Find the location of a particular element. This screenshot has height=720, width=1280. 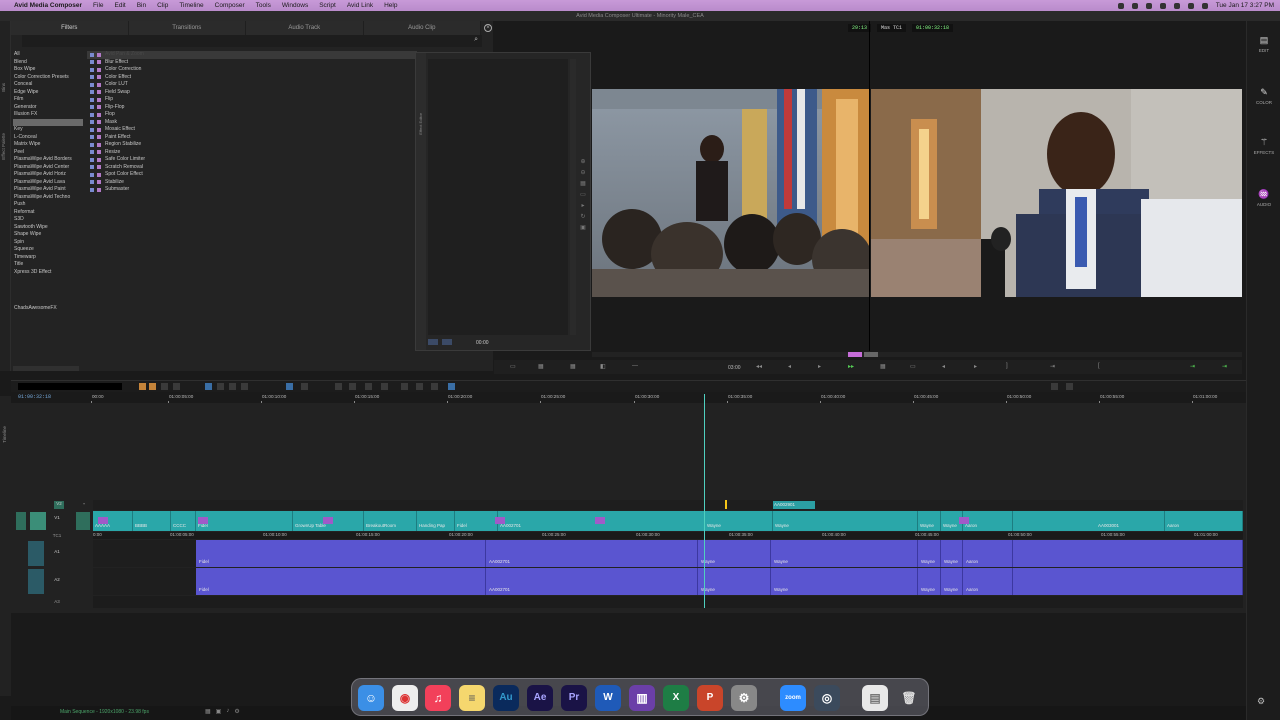

effect-item: Avid Pan & Zoom is located at coordinates (252, 55).